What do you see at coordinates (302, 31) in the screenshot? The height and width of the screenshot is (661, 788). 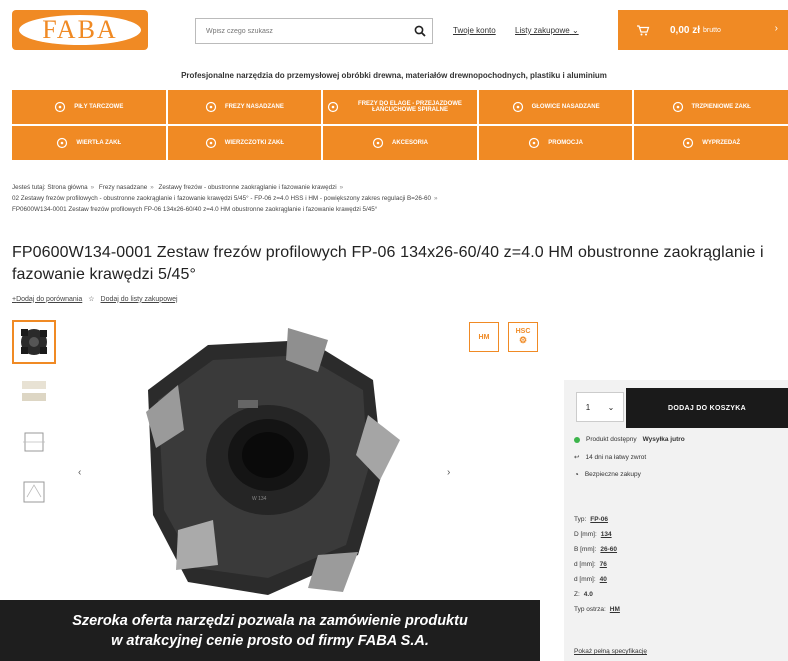 I see `search-input` at bounding box center [302, 31].